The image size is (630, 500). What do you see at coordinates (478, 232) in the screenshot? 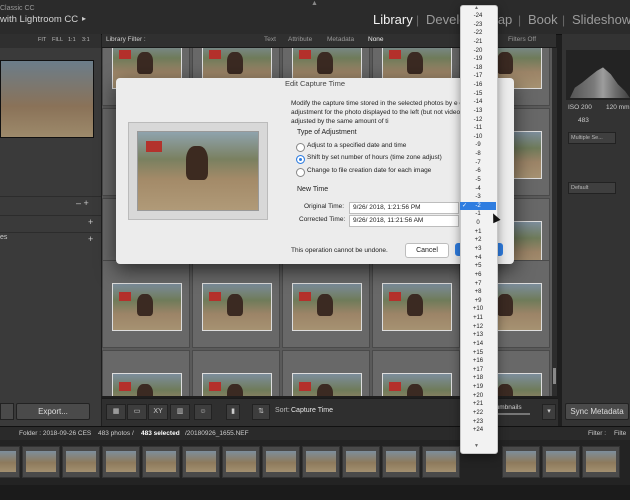
I see `hour-offset-option: +1` at bounding box center [478, 232].